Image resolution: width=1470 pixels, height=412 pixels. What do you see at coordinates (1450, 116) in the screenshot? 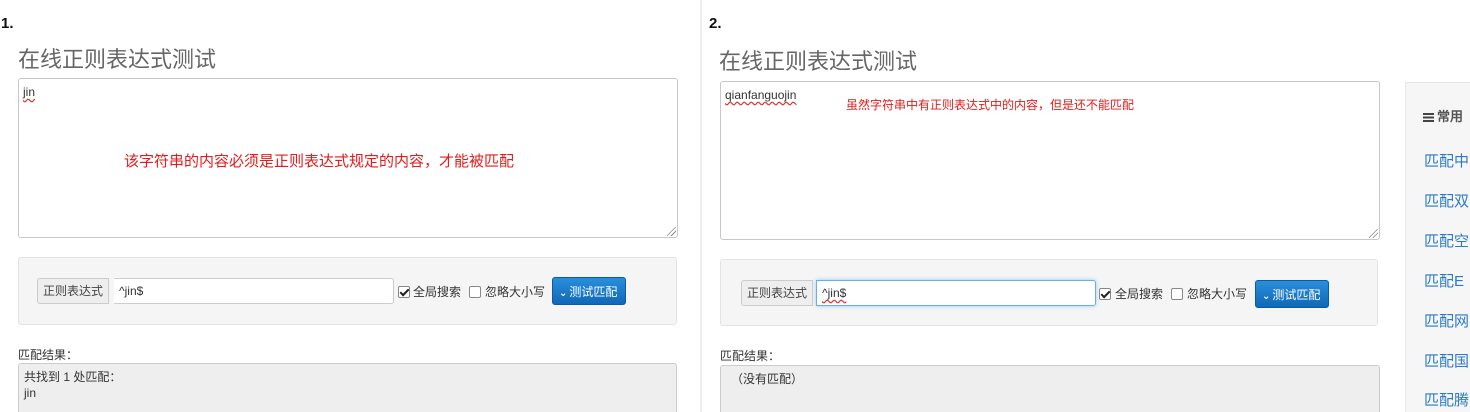
I see `sidebar-header-label: 常用` at bounding box center [1450, 116].